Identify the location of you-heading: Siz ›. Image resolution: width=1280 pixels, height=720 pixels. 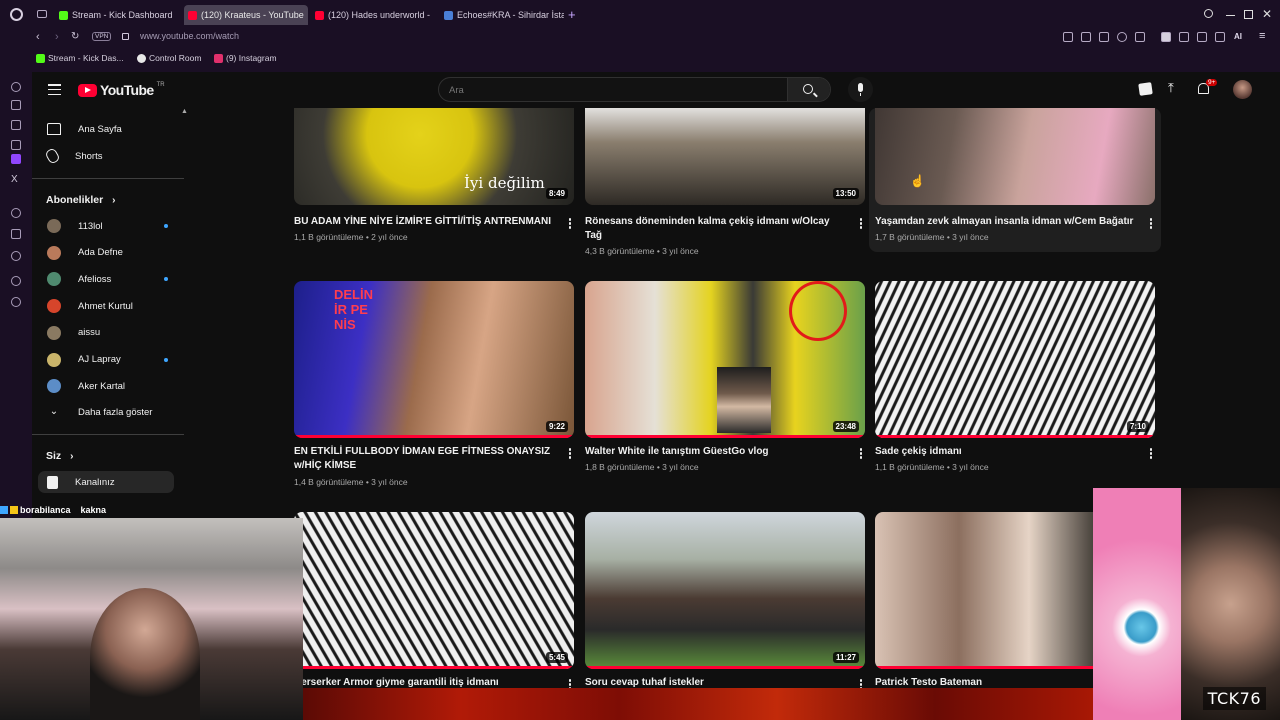
(59, 456).